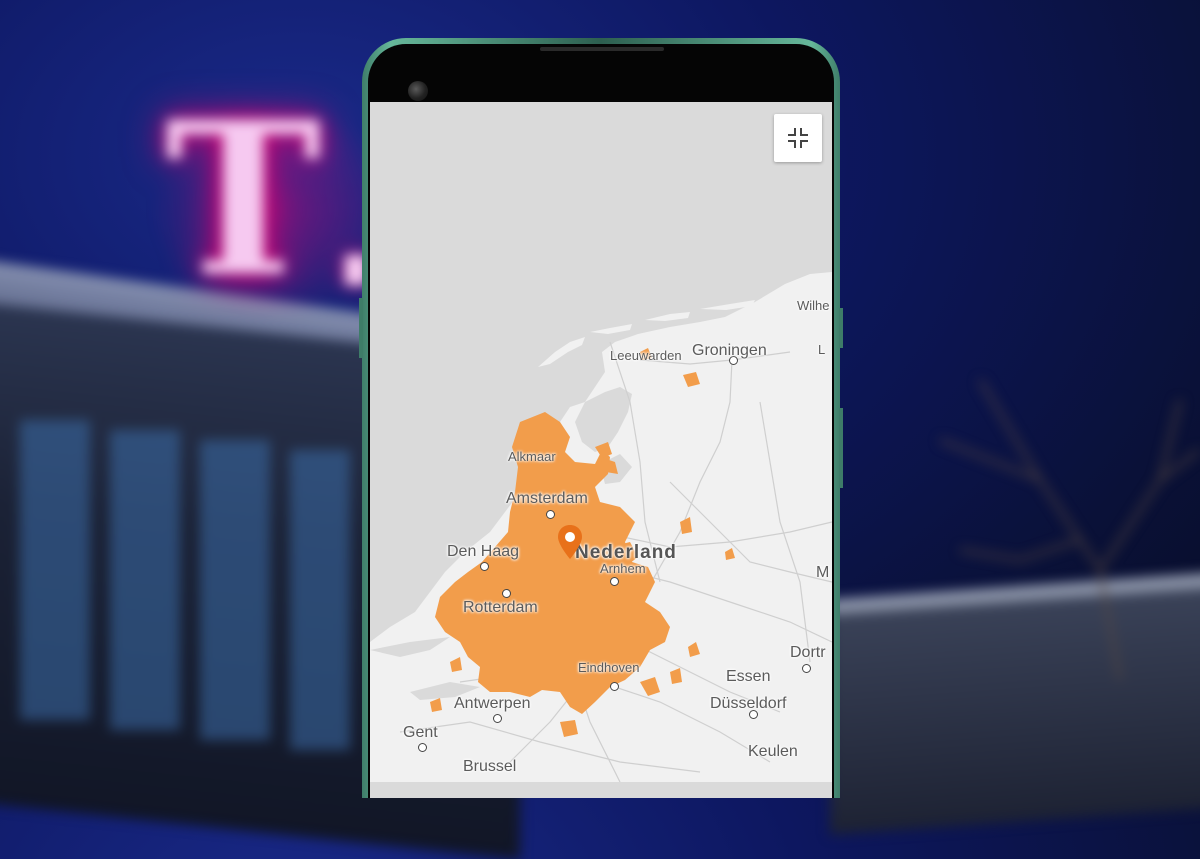 This screenshot has width=1200, height=859. I want to click on map-label-munster: M, so click(823, 572).